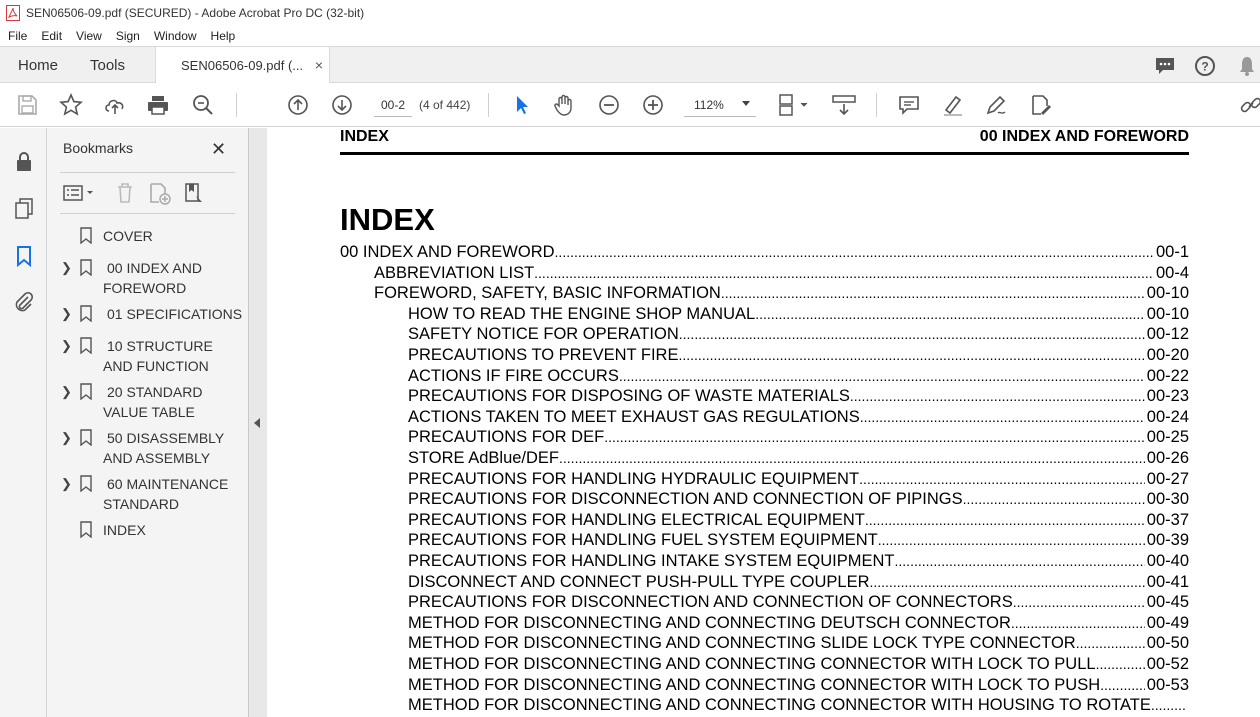  What do you see at coordinates (88, 36) in the screenshot?
I see `menu-view: View` at bounding box center [88, 36].